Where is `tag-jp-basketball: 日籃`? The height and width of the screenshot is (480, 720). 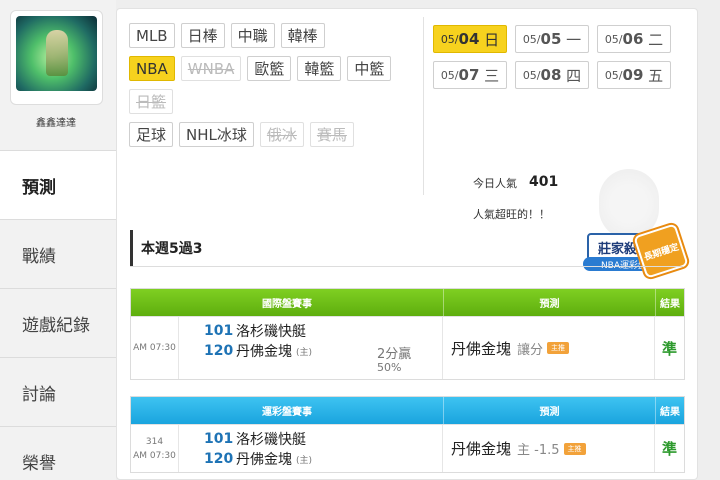 tag-jp-basketball: 日籃 is located at coordinates (151, 101).